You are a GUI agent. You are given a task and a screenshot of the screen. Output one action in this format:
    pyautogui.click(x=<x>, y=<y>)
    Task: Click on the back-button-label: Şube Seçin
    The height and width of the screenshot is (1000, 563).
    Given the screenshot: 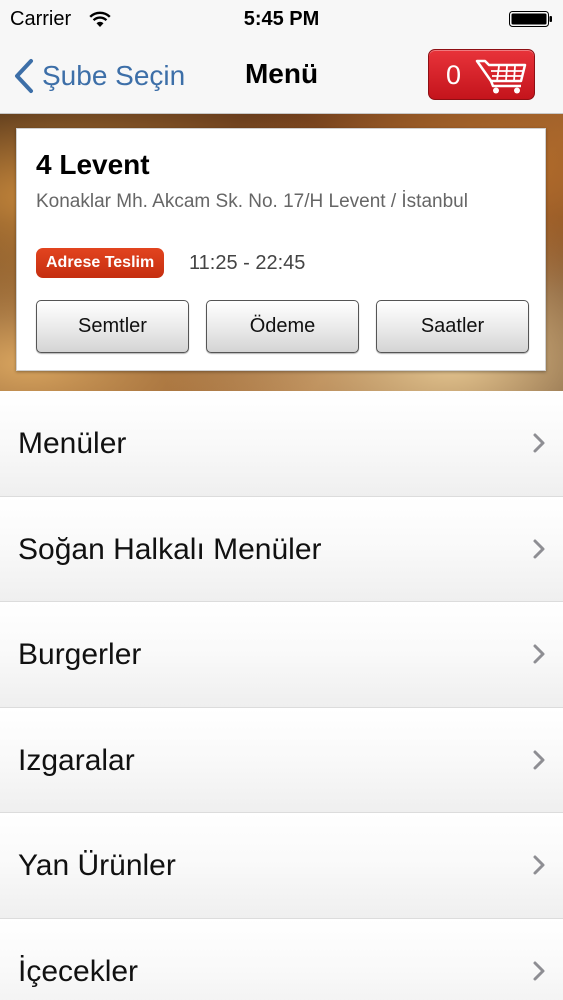 What is the action you would take?
    pyautogui.click(x=114, y=75)
    